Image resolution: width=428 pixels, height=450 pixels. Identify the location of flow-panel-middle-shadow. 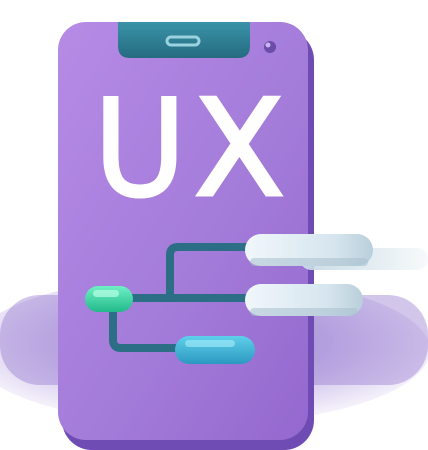
(304, 312).